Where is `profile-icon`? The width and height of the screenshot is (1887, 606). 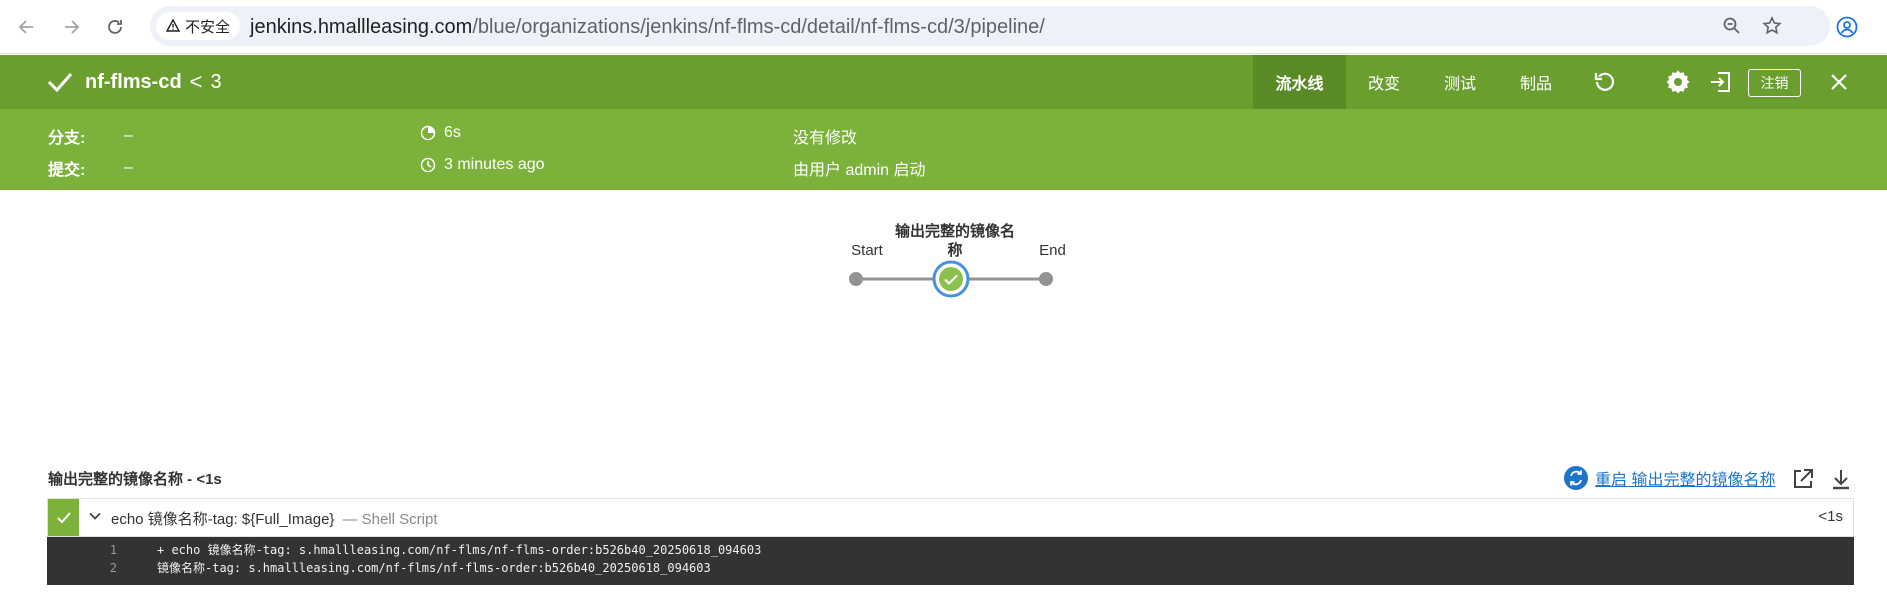
profile-icon is located at coordinates (1847, 27).